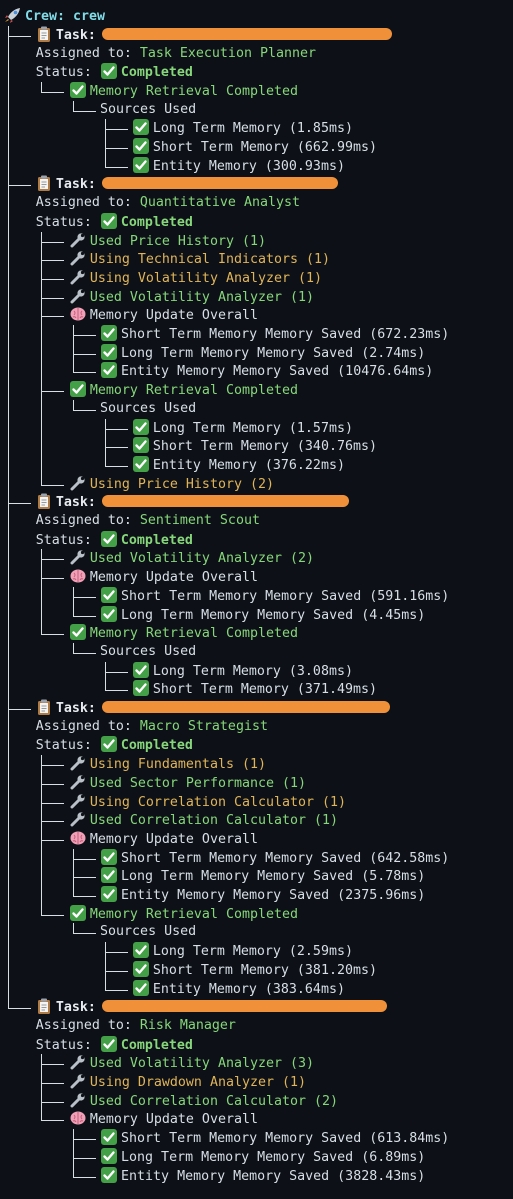 The image size is (513, 1199). I want to click on memory-saved-text: Entity Memory Memory Saved (10476.64ms), so click(277, 372).